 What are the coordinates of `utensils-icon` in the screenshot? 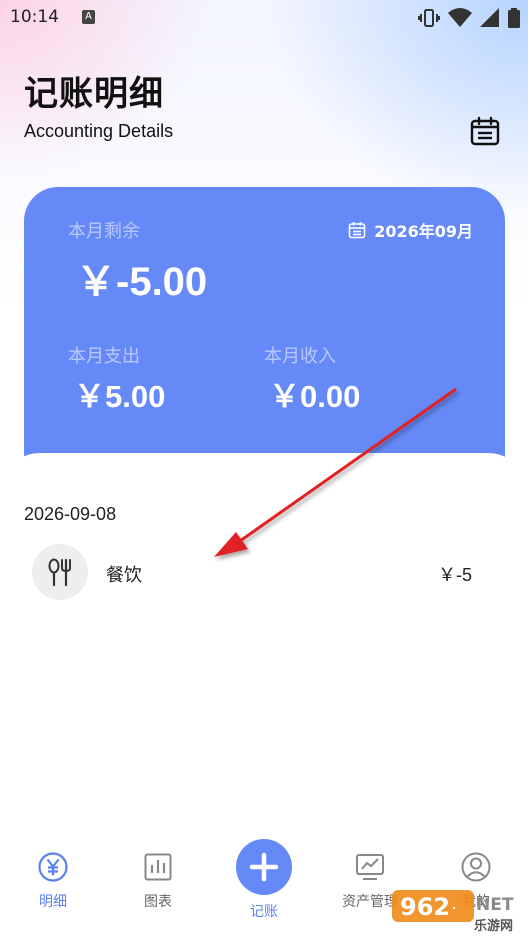 It's located at (59, 572).